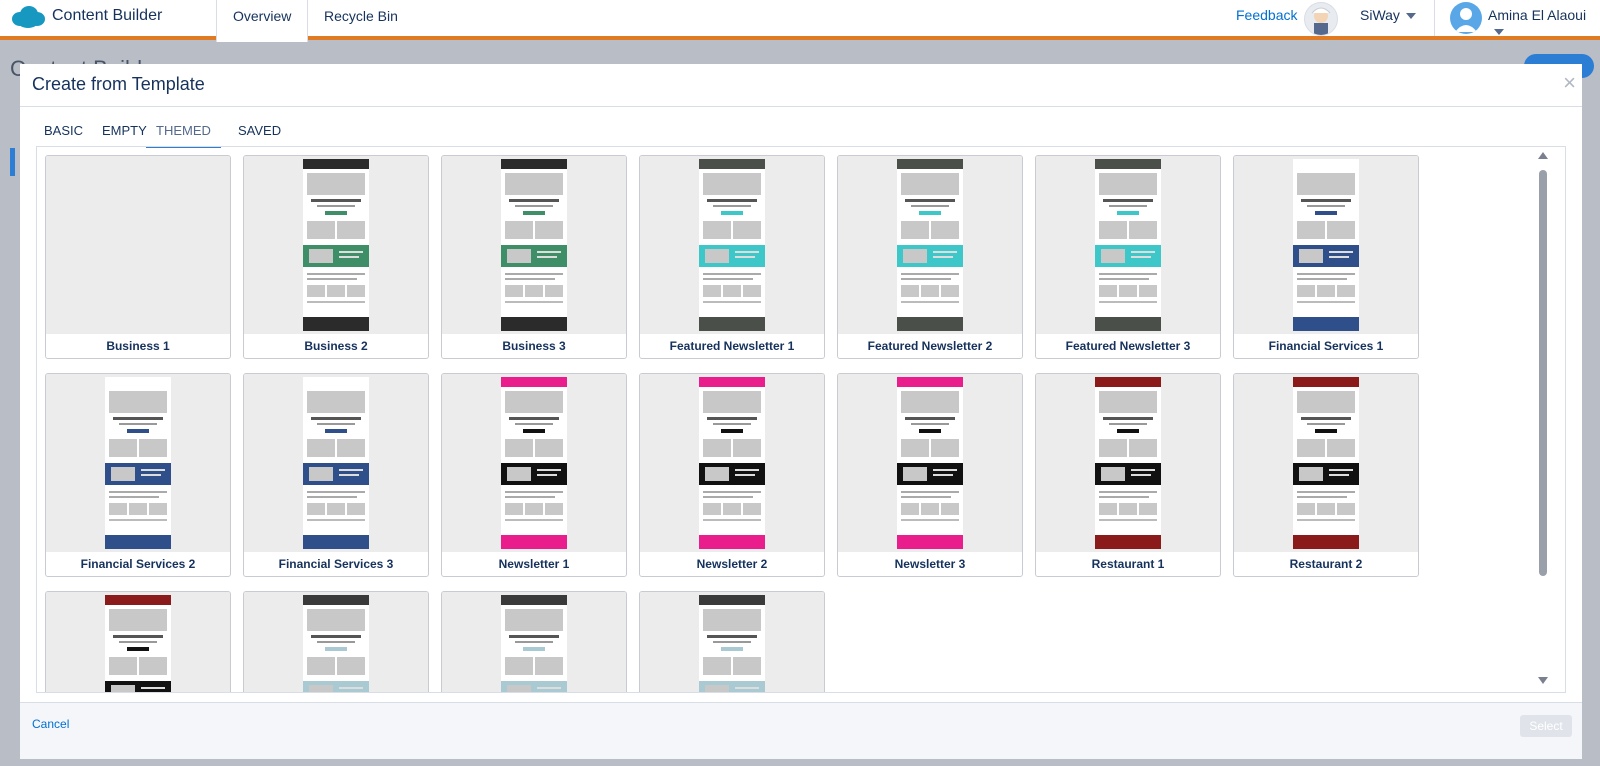 The width and height of the screenshot is (1600, 766). Describe the element at coordinates (1546, 726) in the screenshot. I see `select-button: Select` at that location.